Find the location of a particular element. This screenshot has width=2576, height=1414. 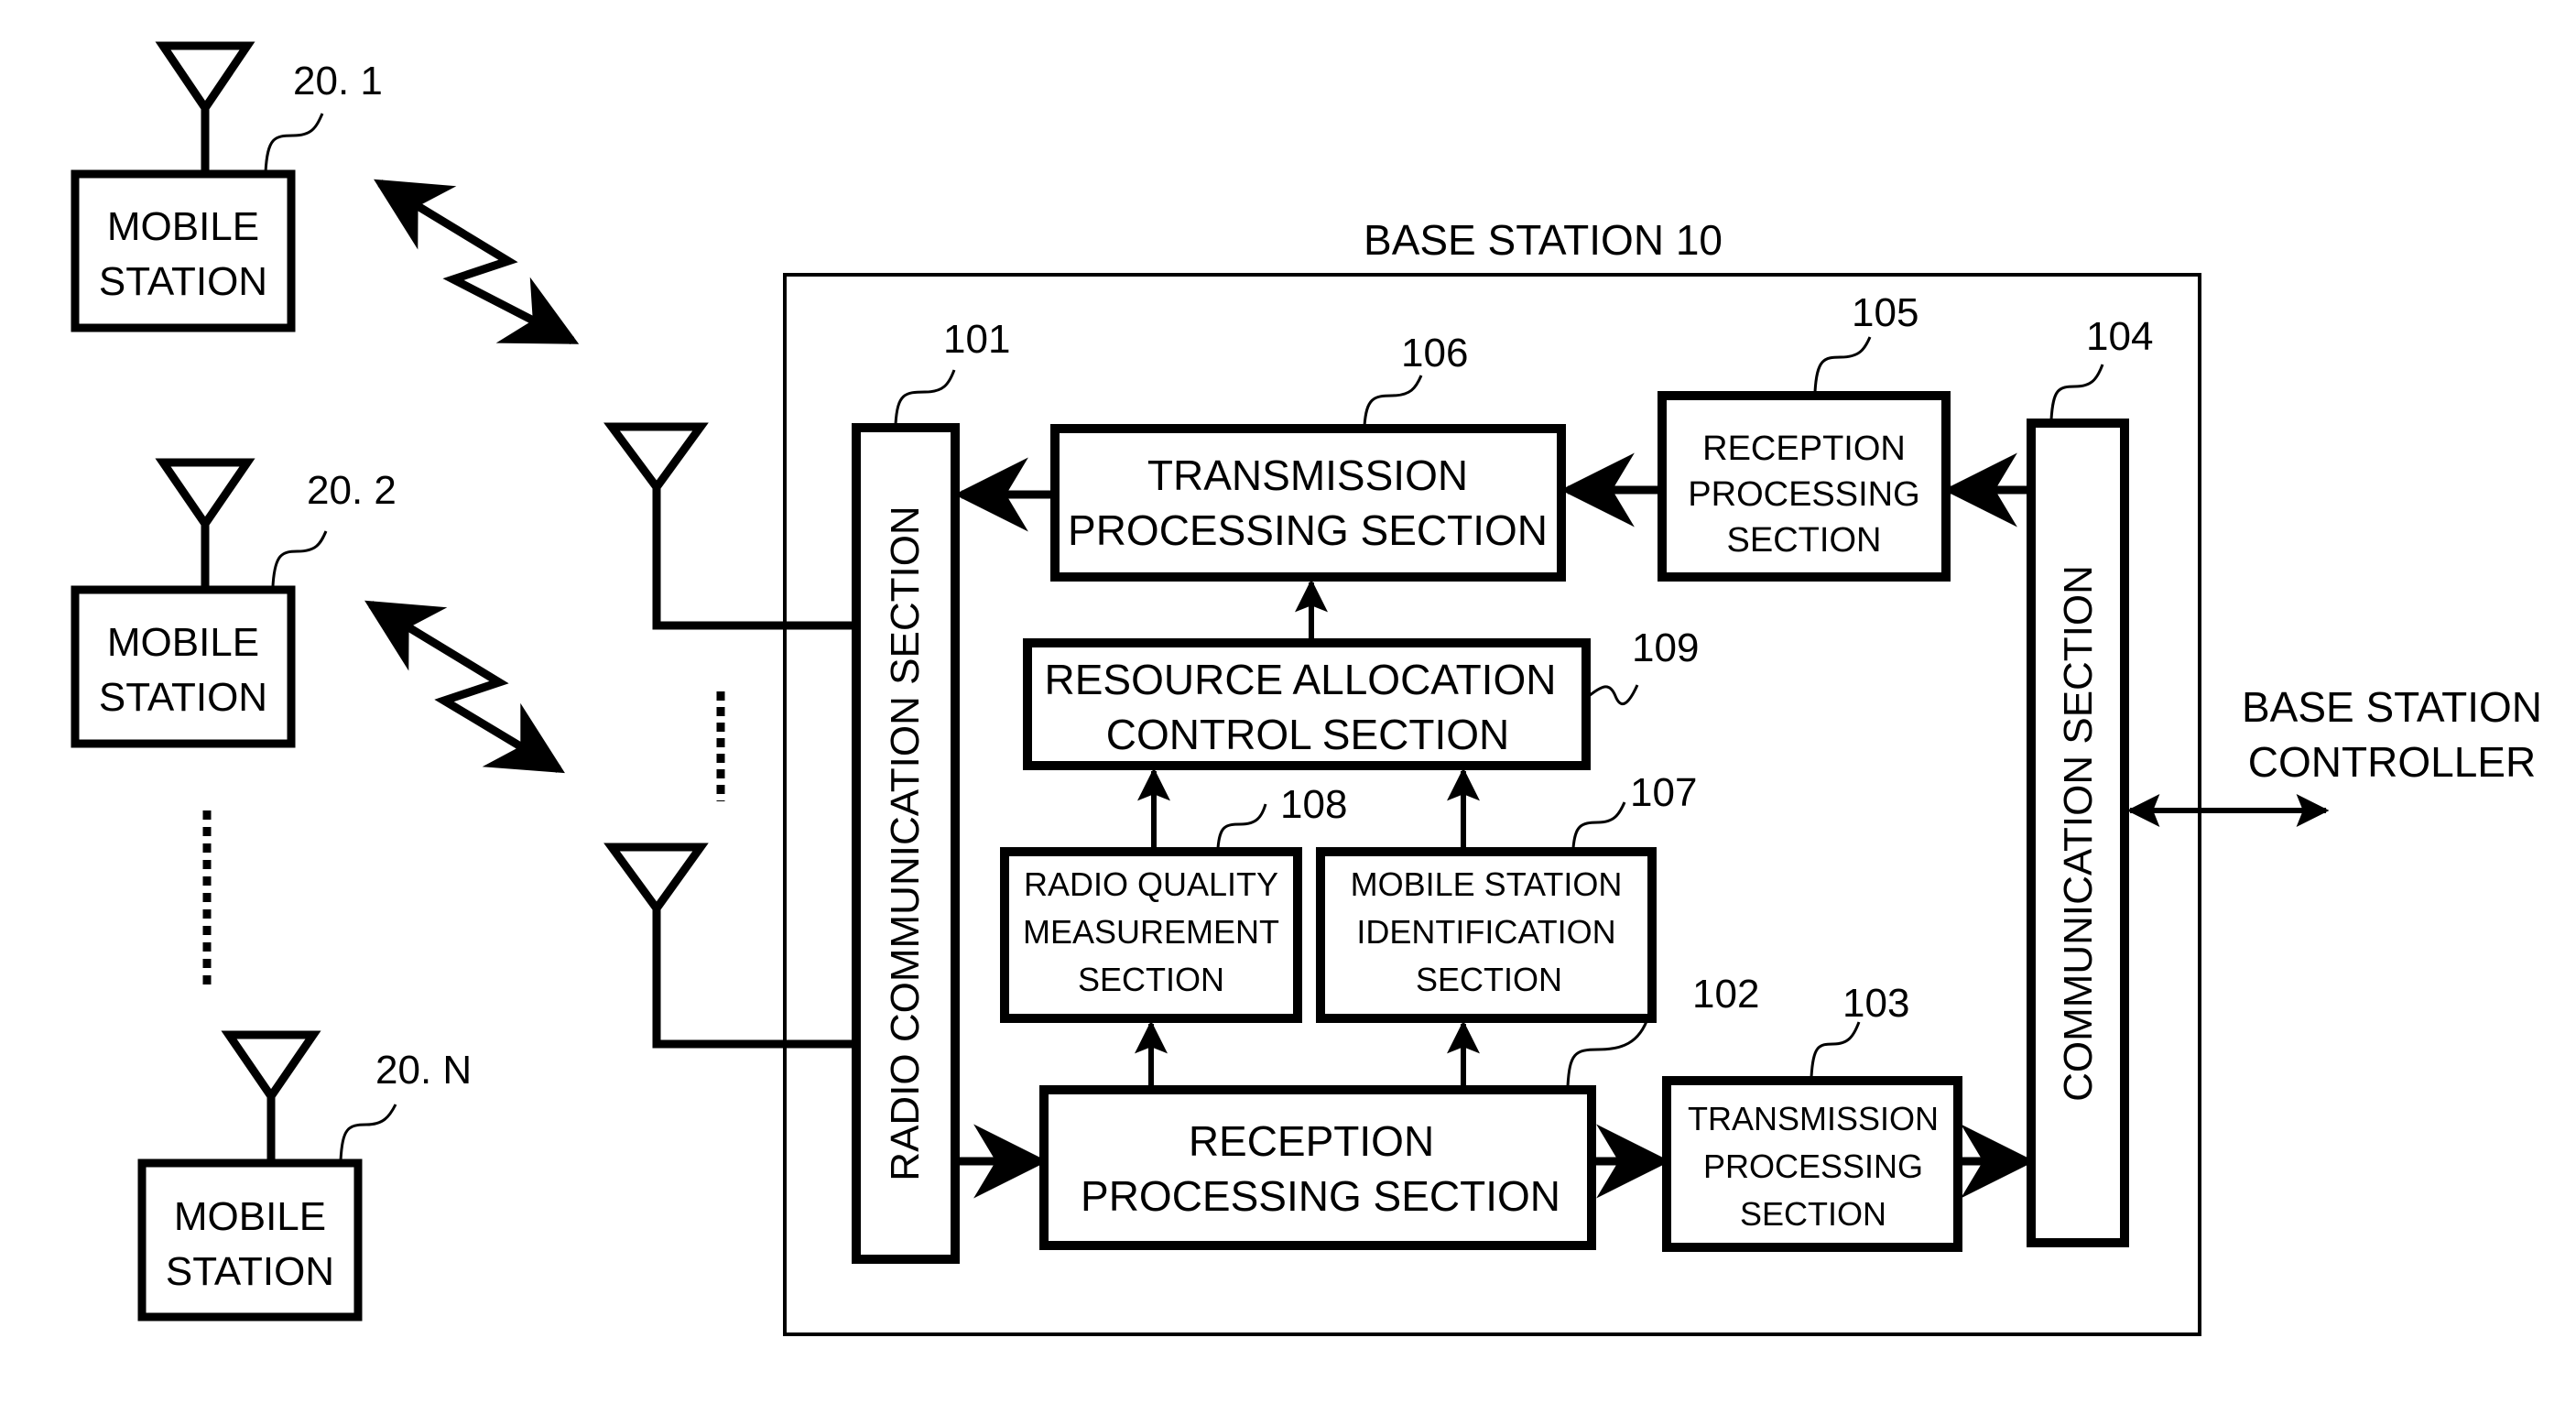

block-105-line2: PROCESSING is located at coordinates (1803, 495).